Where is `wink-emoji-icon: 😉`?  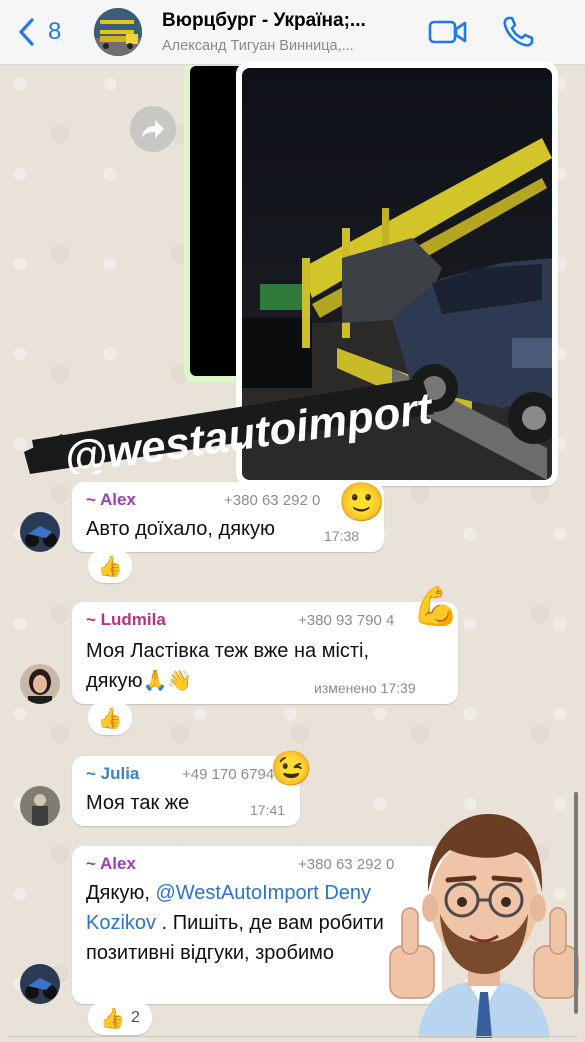
wink-emoji-icon: 😉 is located at coordinates (291, 769).